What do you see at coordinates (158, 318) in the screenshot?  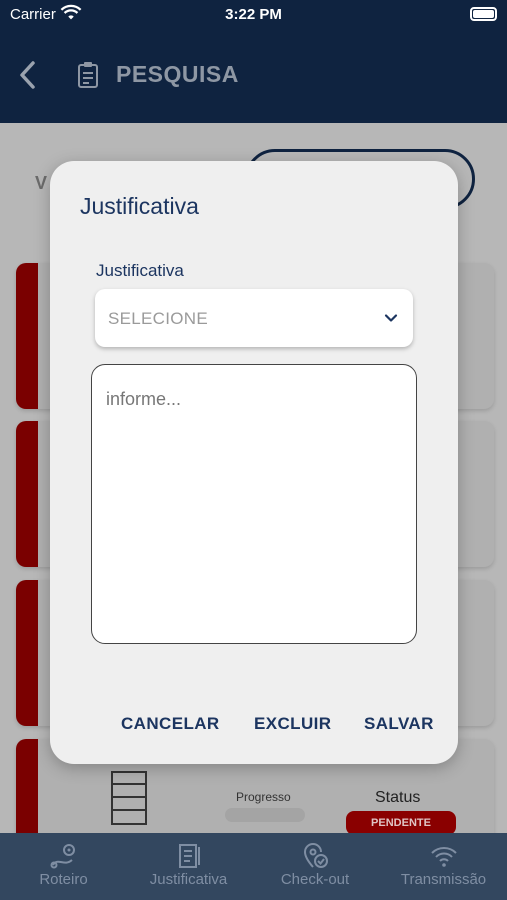 I see `select-value: SELECIONE` at bounding box center [158, 318].